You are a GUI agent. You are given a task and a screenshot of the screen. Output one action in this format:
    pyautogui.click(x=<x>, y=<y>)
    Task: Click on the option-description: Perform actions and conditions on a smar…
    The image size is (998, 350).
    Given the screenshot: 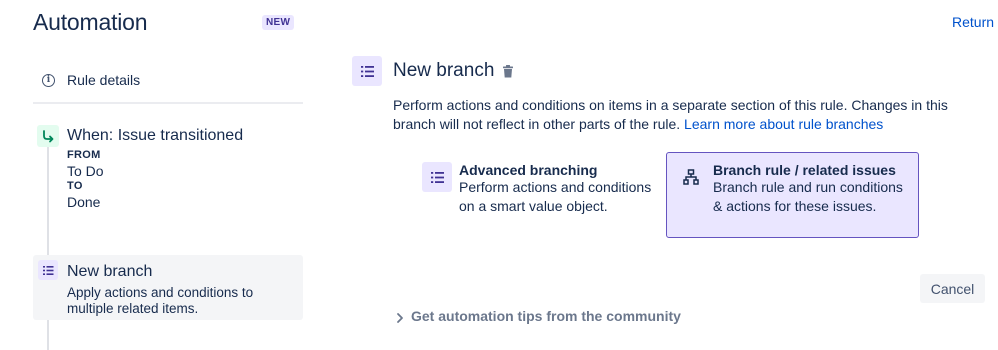 What is the action you would take?
    pyautogui.click(x=555, y=196)
    